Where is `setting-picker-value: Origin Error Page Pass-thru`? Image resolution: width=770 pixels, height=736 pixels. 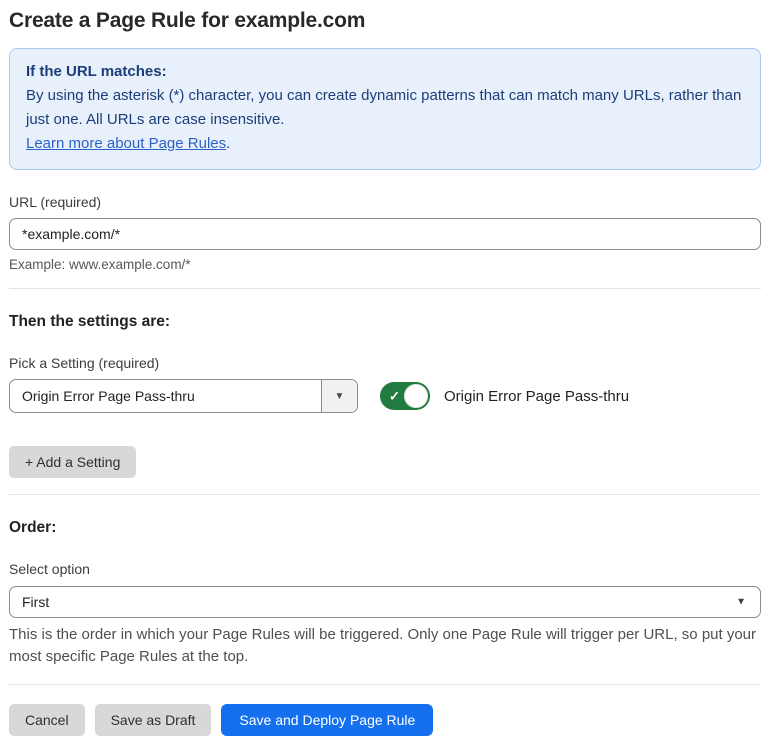 setting-picker-value: Origin Error Page Pass-thru is located at coordinates (108, 396).